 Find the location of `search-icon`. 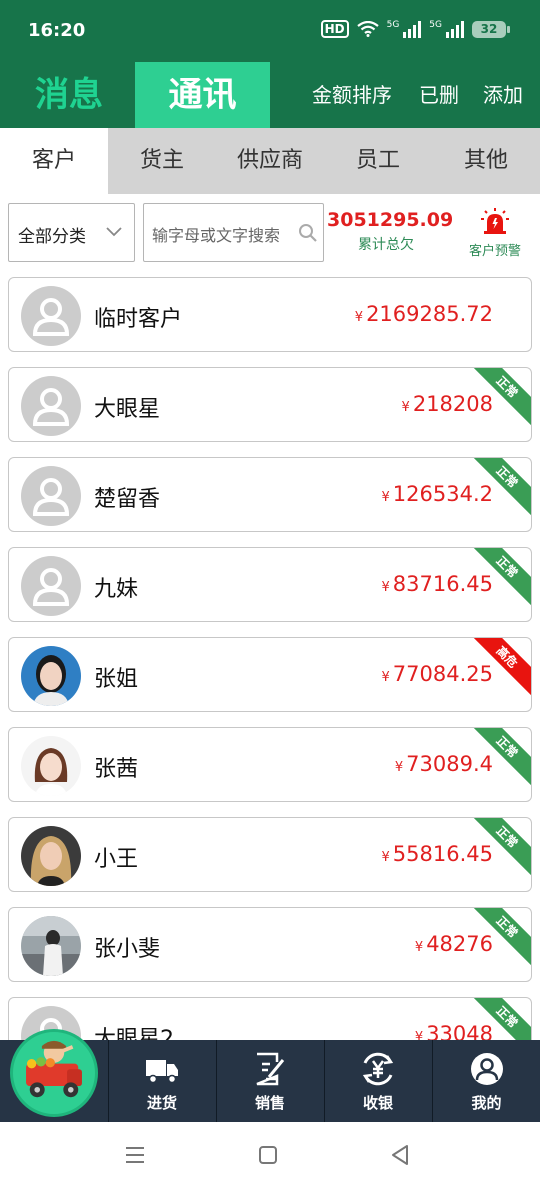

search-icon is located at coordinates (308, 233).